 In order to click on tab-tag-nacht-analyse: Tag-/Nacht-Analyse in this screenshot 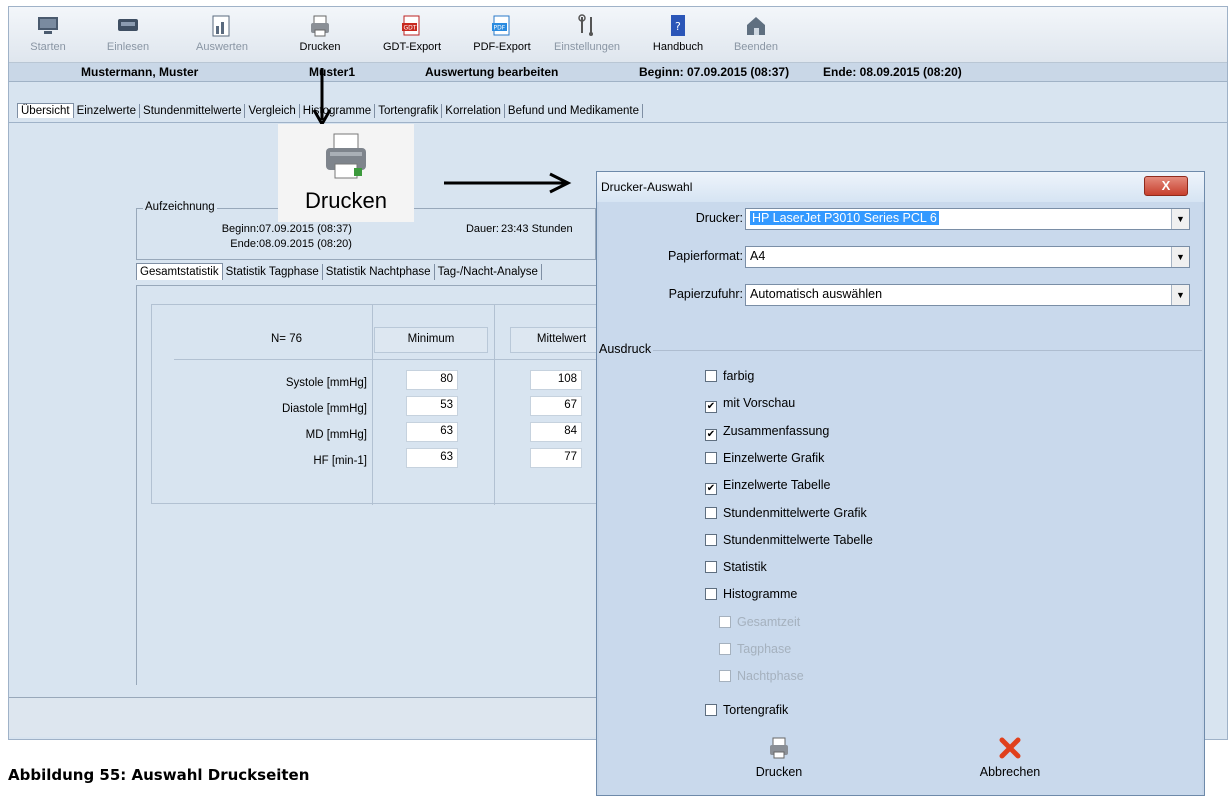, I will do `click(488, 272)`.